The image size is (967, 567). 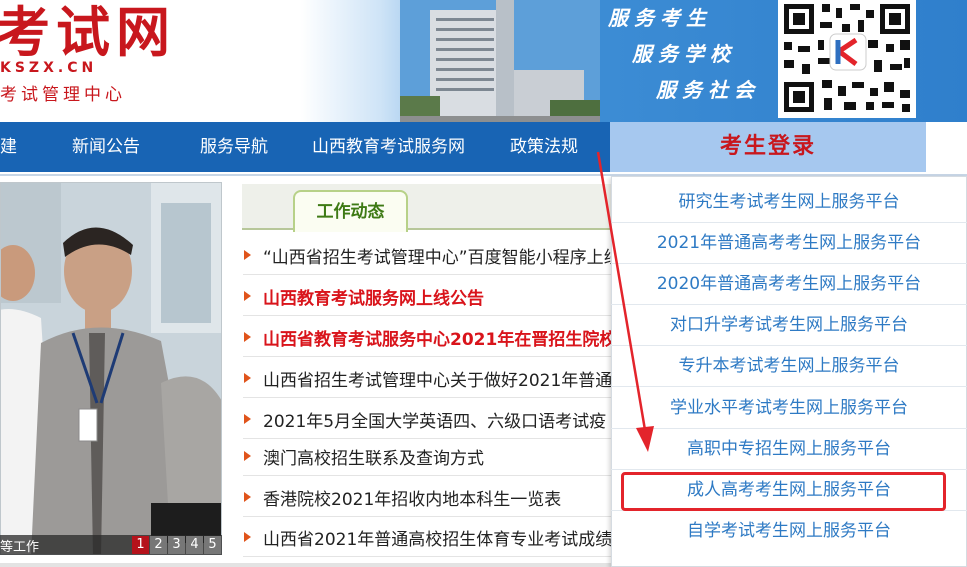 What do you see at coordinates (847, 59) in the screenshot?
I see `qr-code-icon` at bounding box center [847, 59].